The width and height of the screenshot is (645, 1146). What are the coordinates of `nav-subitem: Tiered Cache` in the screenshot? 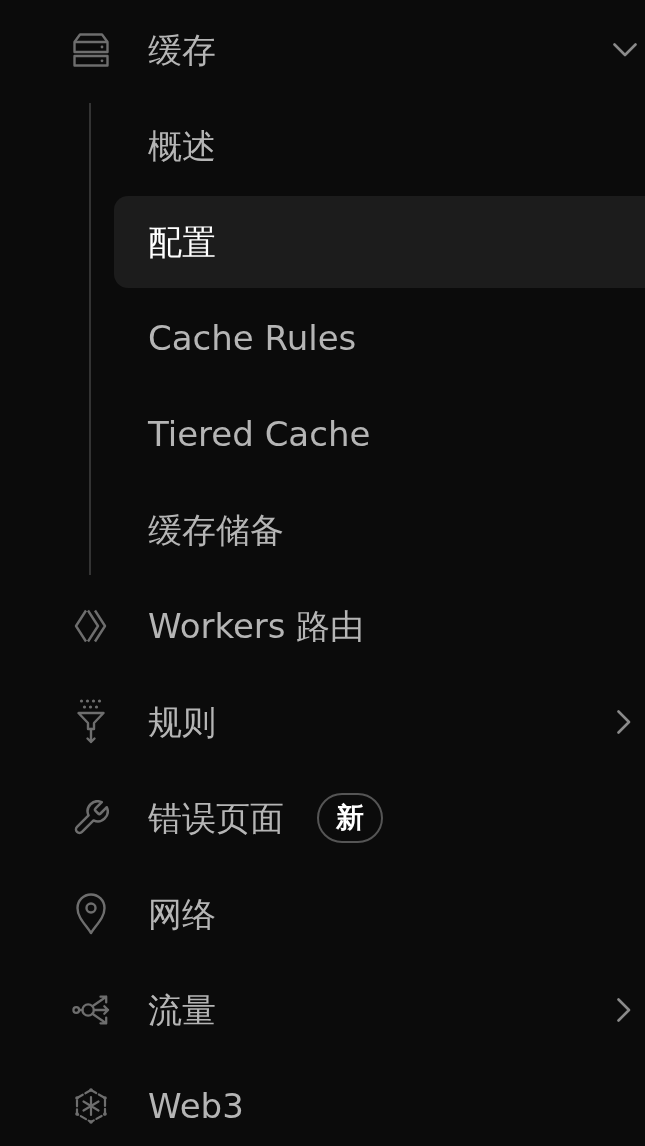 It's located at (379, 434).